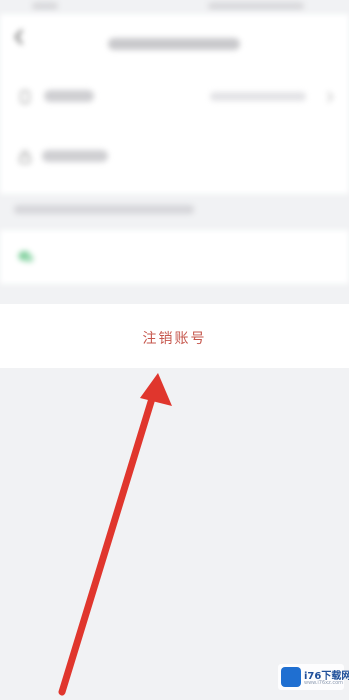 This screenshot has height=700, width=349. Describe the element at coordinates (324, 683) in the screenshot. I see `watermark-subtext: www.i76xz.com` at that location.